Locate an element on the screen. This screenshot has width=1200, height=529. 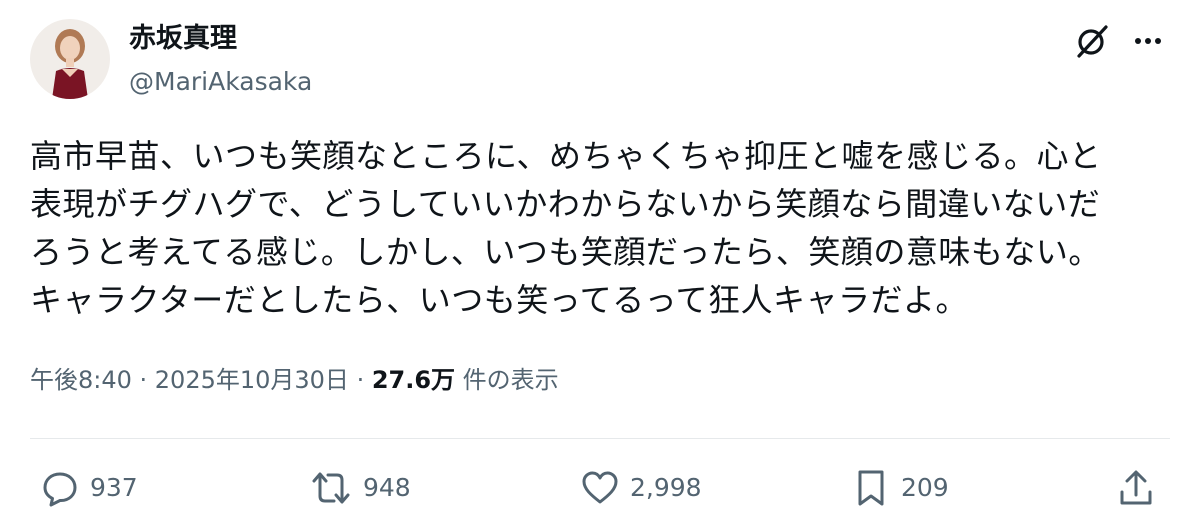
tweet-meta: 午後8:40 · 2025年10月30日 · 27.6万 件の表示 is located at coordinates (294, 380).